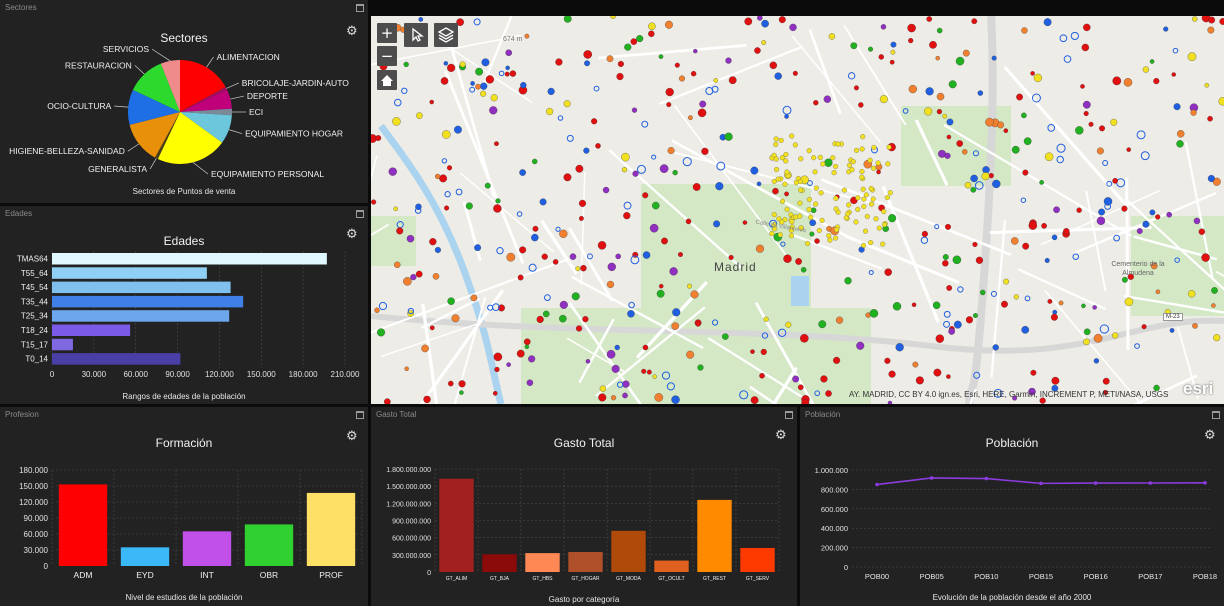  I want to click on home-button, so click(387, 80).